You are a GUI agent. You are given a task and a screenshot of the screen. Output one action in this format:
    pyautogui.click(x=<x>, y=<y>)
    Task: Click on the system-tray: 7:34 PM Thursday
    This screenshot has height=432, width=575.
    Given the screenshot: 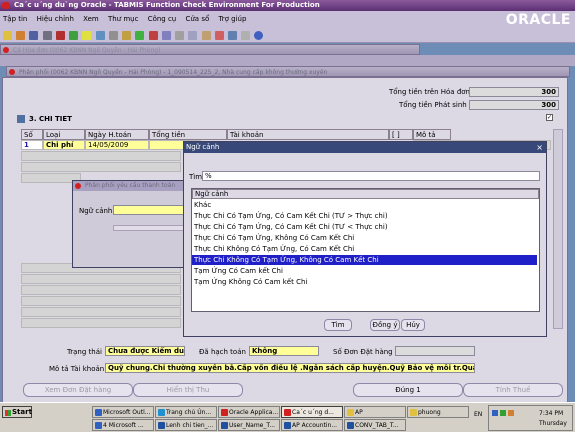 What is the action you would take?
    pyautogui.click(x=530, y=418)
    